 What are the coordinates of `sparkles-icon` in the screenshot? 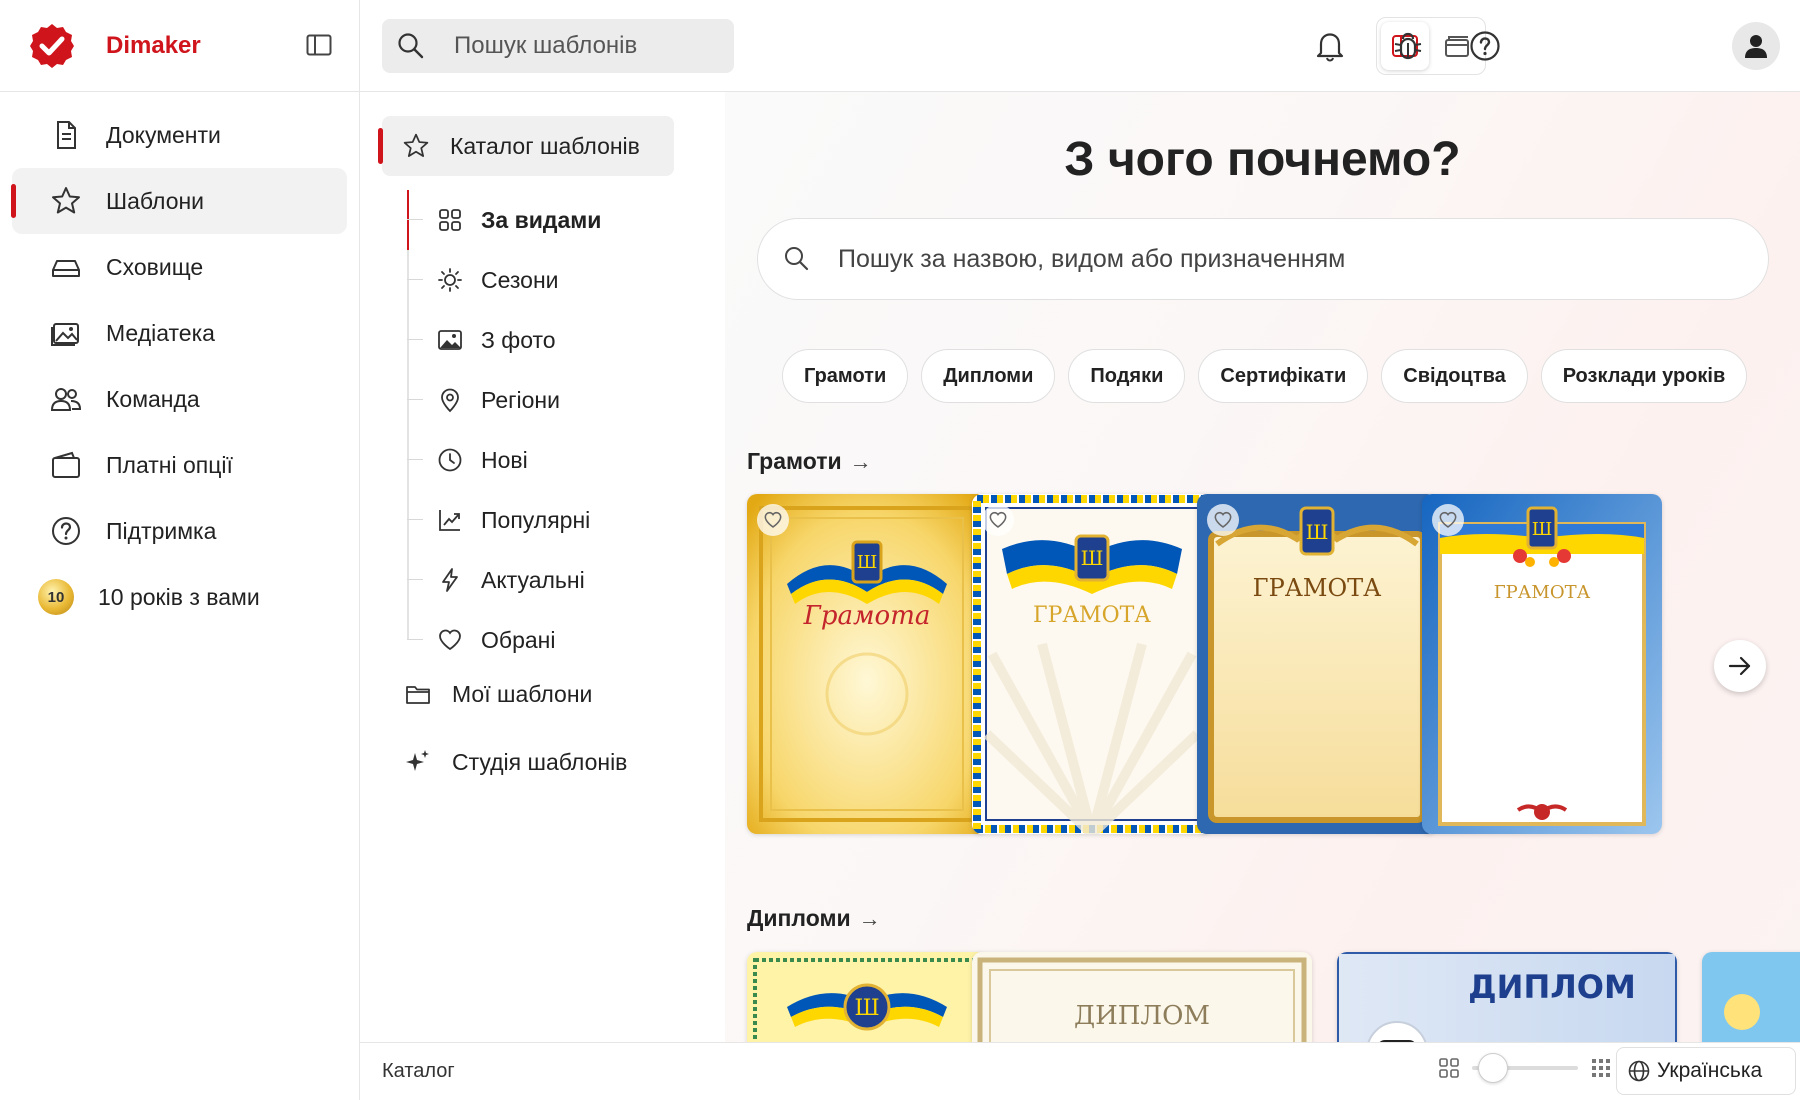 It's located at (417, 760).